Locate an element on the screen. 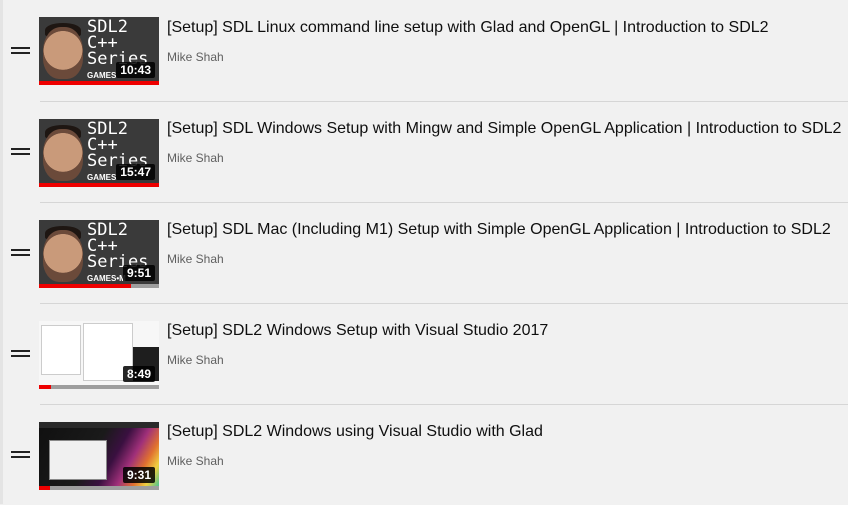 This screenshot has width=848, height=505. video-duration: 10:43 is located at coordinates (135, 70).